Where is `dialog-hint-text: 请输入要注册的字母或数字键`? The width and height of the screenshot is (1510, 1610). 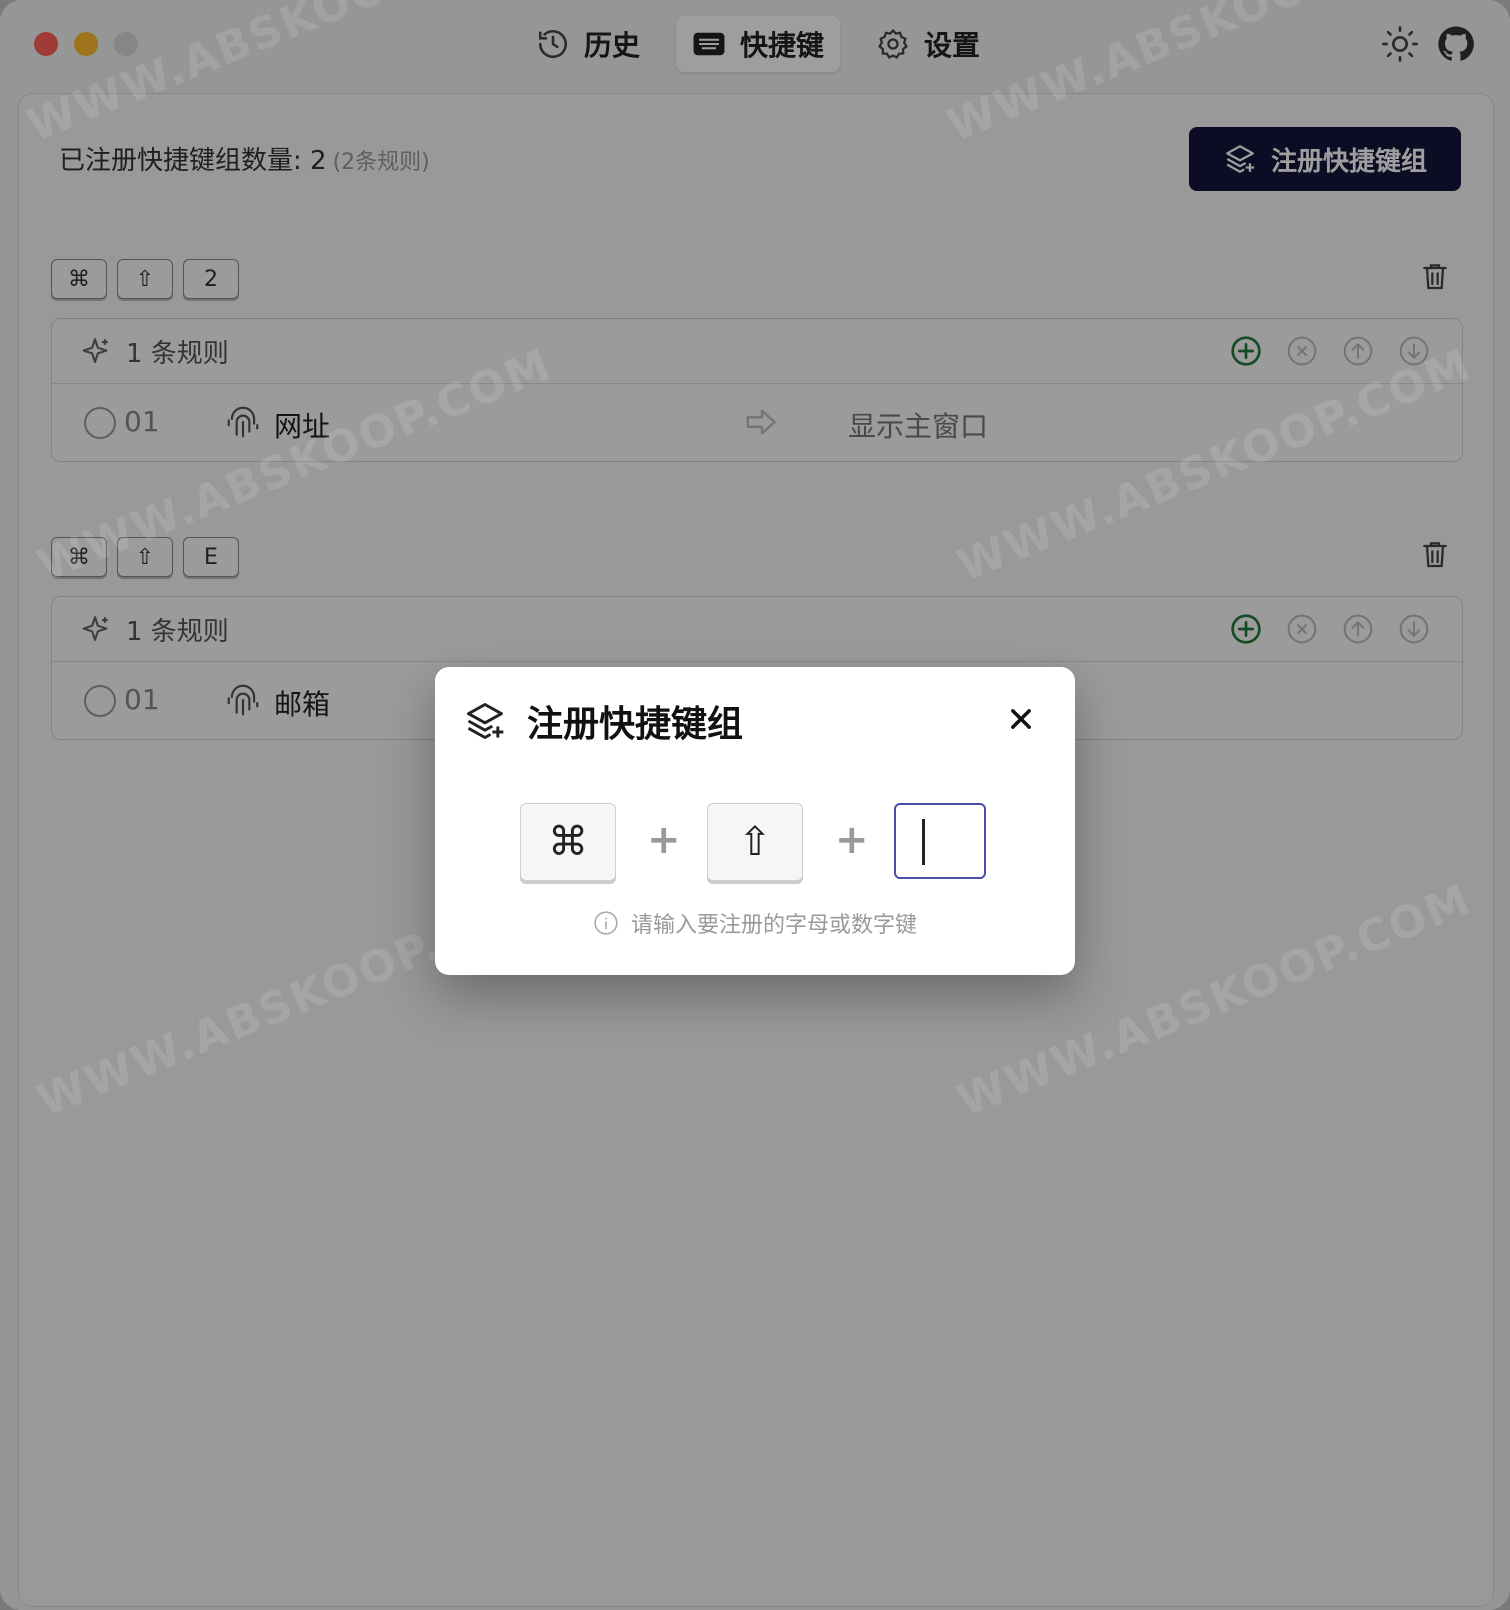 dialog-hint-text: 请输入要注册的字母或数字键 is located at coordinates (773, 925).